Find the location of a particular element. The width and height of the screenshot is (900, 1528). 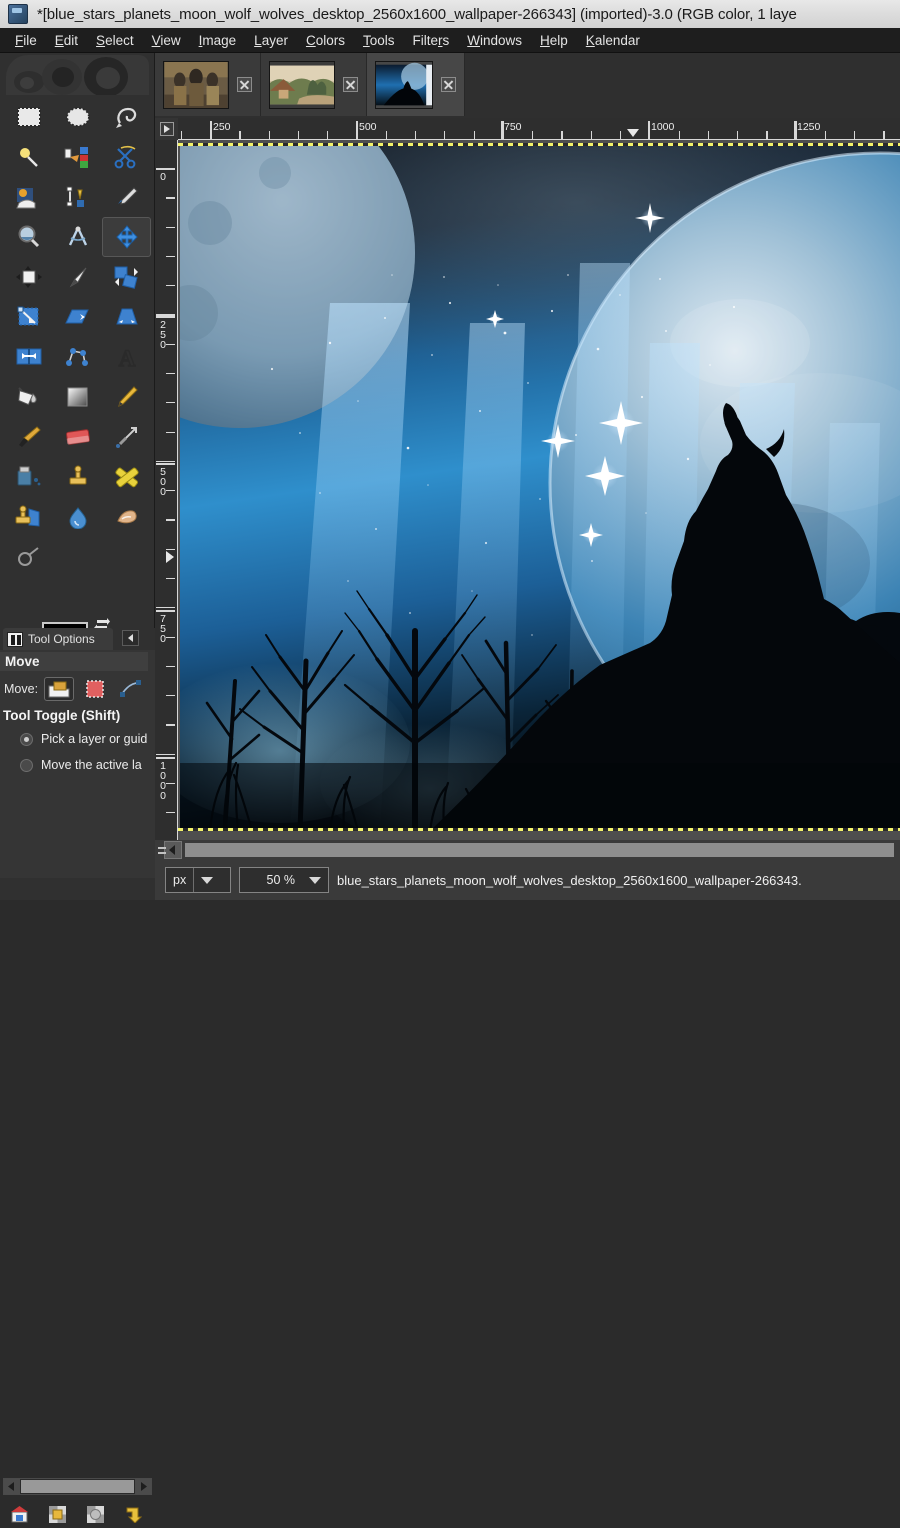

reset-tool-options-icon is located at coordinates (133, 1514).